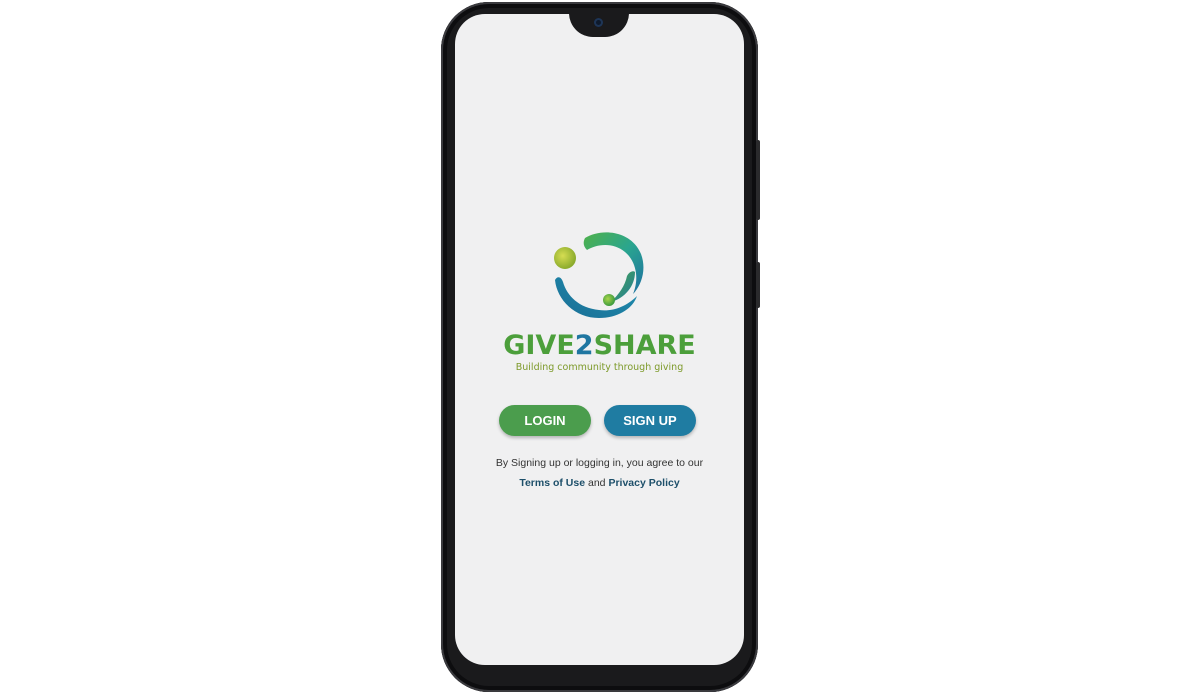  What do you see at coordinates (598, 22) in the screenshot?
I see `front-camera-icon` at bounding box center [598, 22].